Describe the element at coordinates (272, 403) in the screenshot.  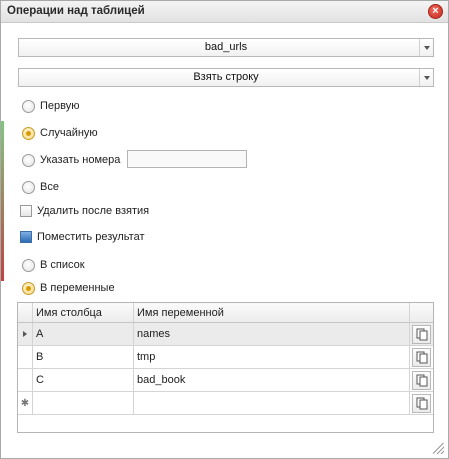
I see `cell-variable-name` at that location.